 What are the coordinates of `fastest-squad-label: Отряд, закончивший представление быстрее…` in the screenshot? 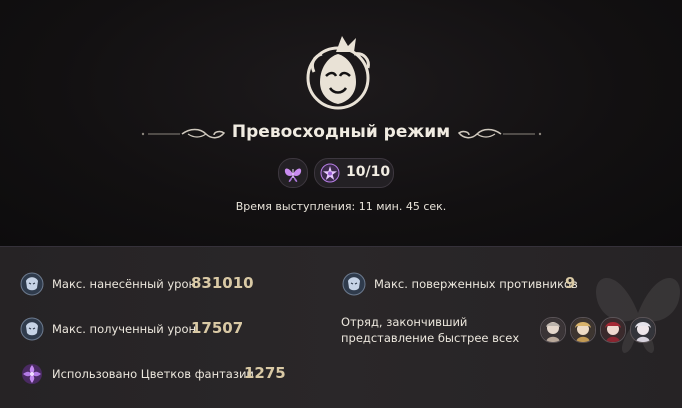 It's located at (430, 330).